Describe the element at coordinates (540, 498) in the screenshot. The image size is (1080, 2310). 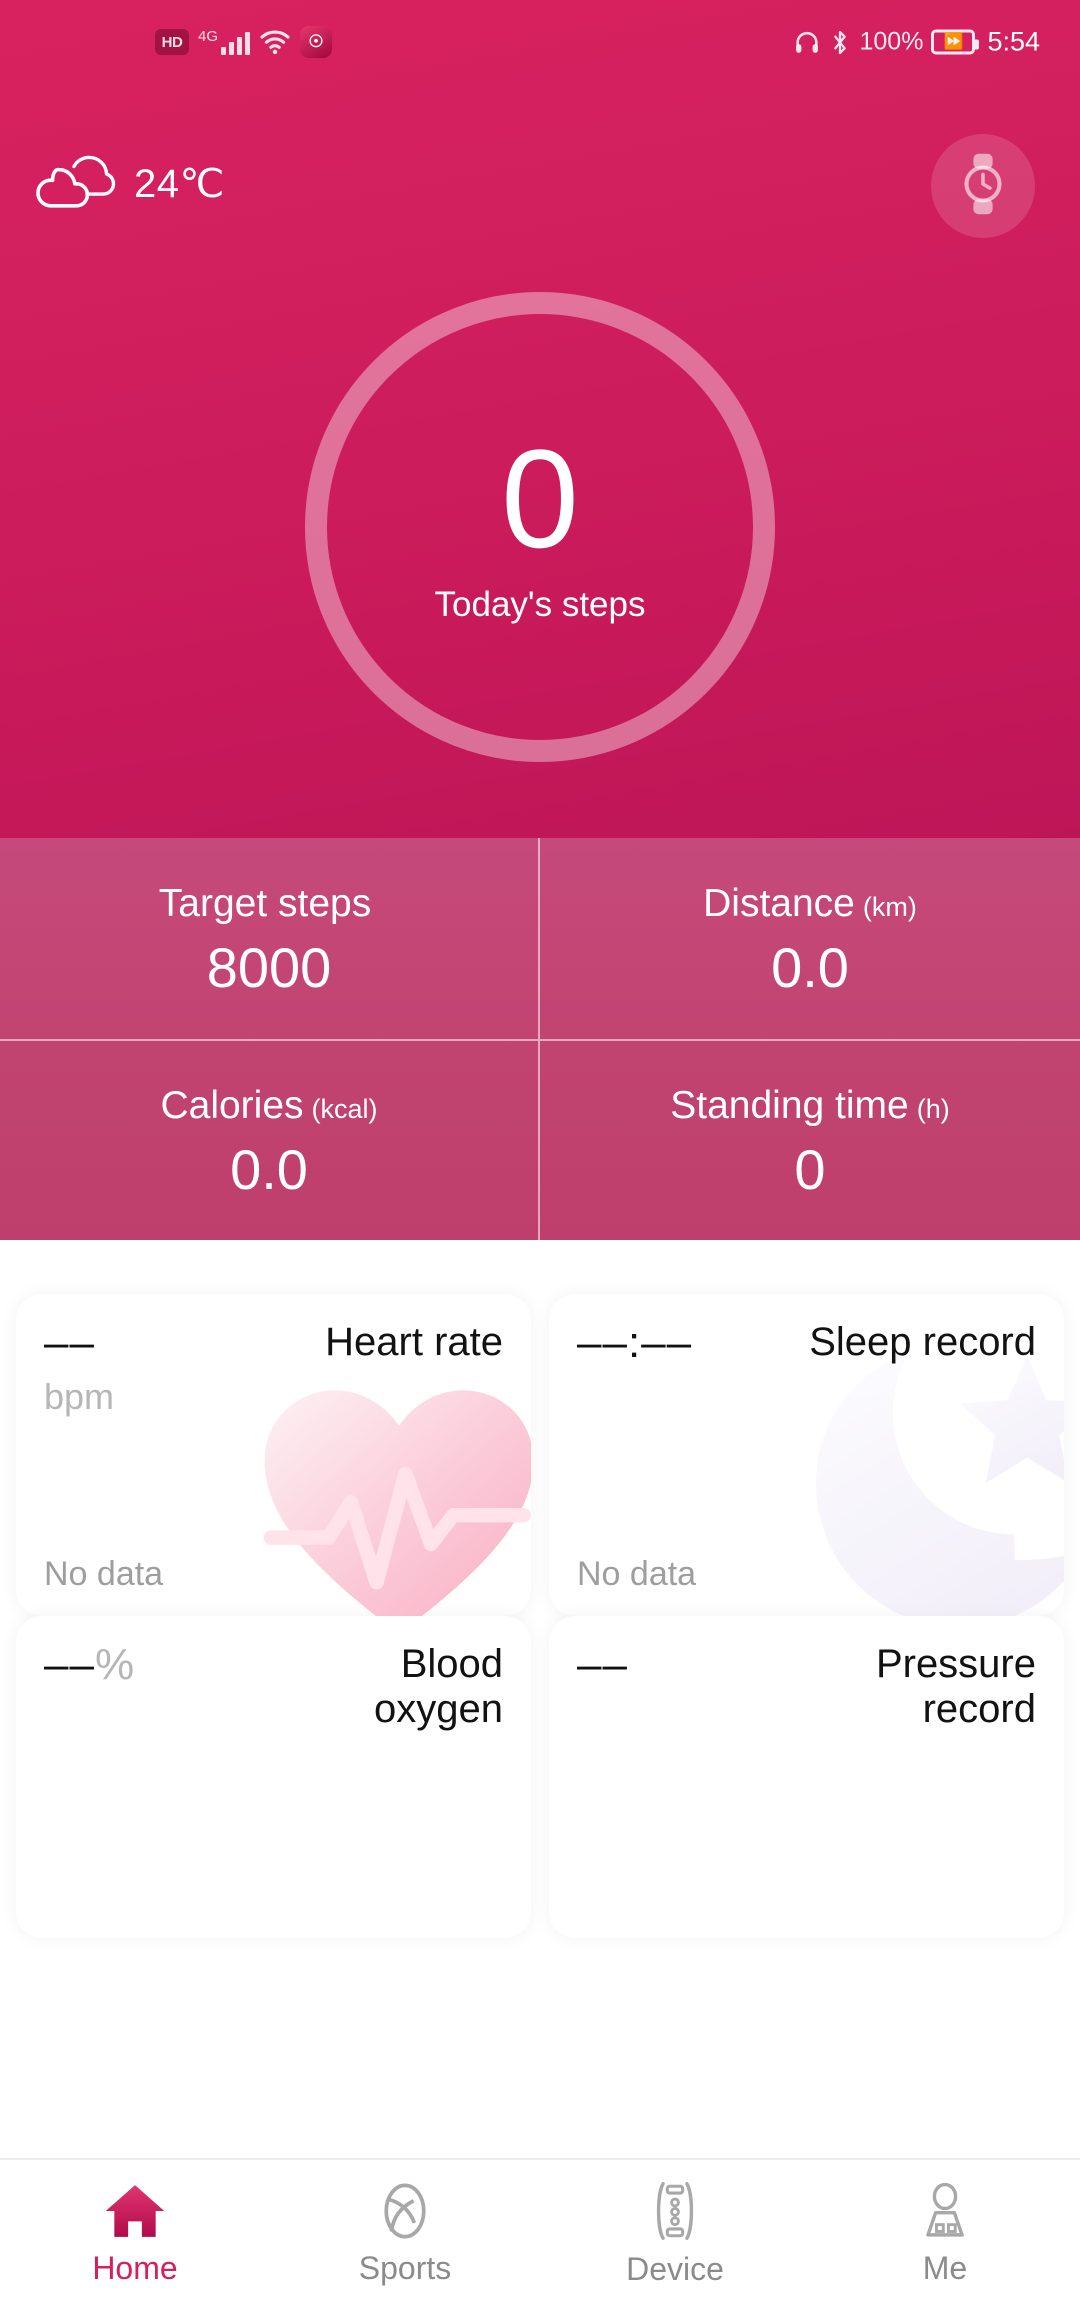
I see `steps-value: 0` at that location.